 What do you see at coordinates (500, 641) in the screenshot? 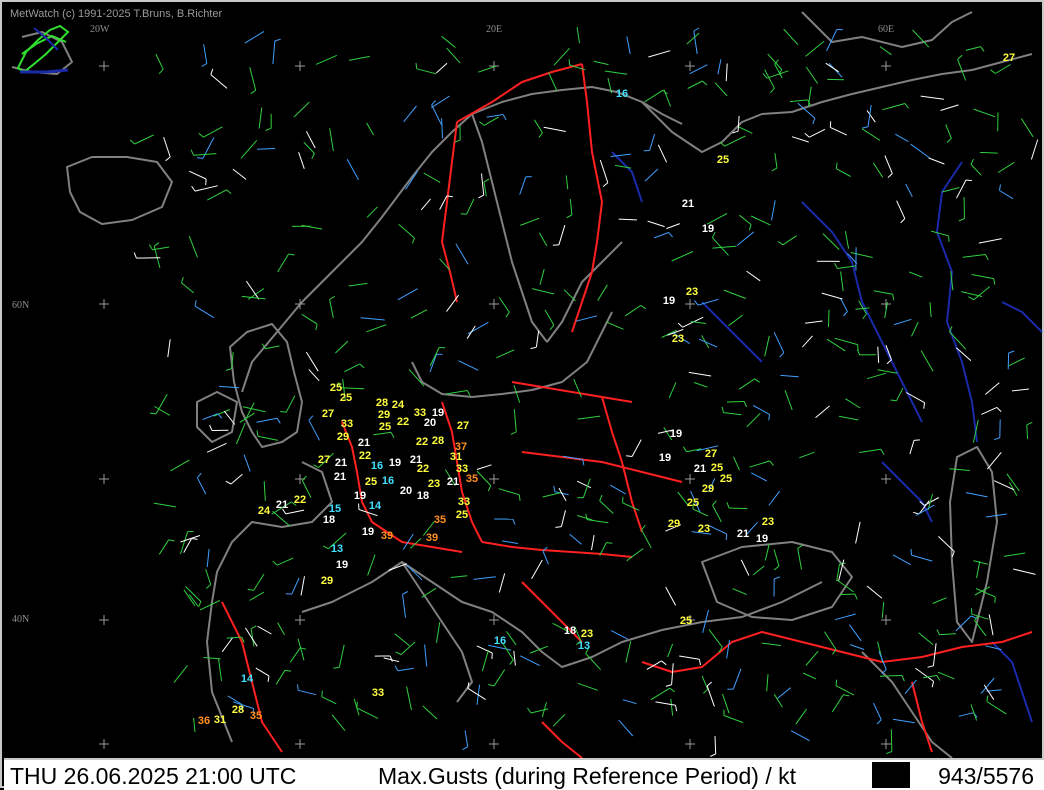
I see `gust-value-label: 16` at bounding box center [500, 641].